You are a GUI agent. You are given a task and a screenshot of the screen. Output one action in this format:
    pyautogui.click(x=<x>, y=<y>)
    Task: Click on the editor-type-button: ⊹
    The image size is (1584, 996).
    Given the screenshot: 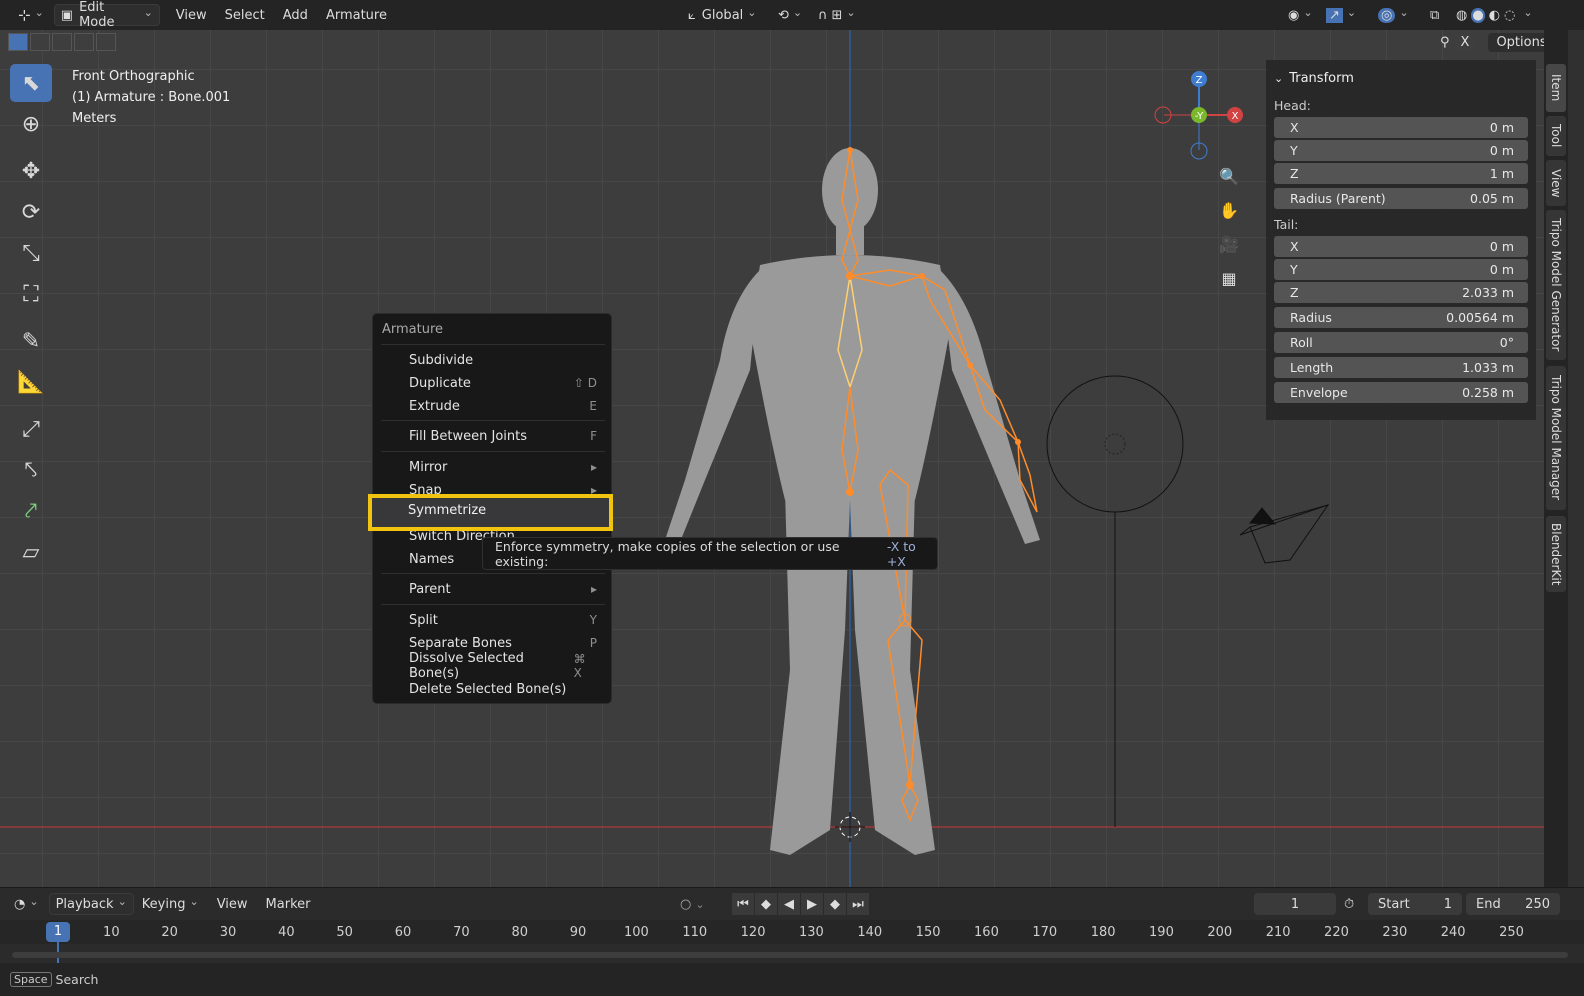 What is the action you would take?
    pyautogui.click(x=31, y=15)
    